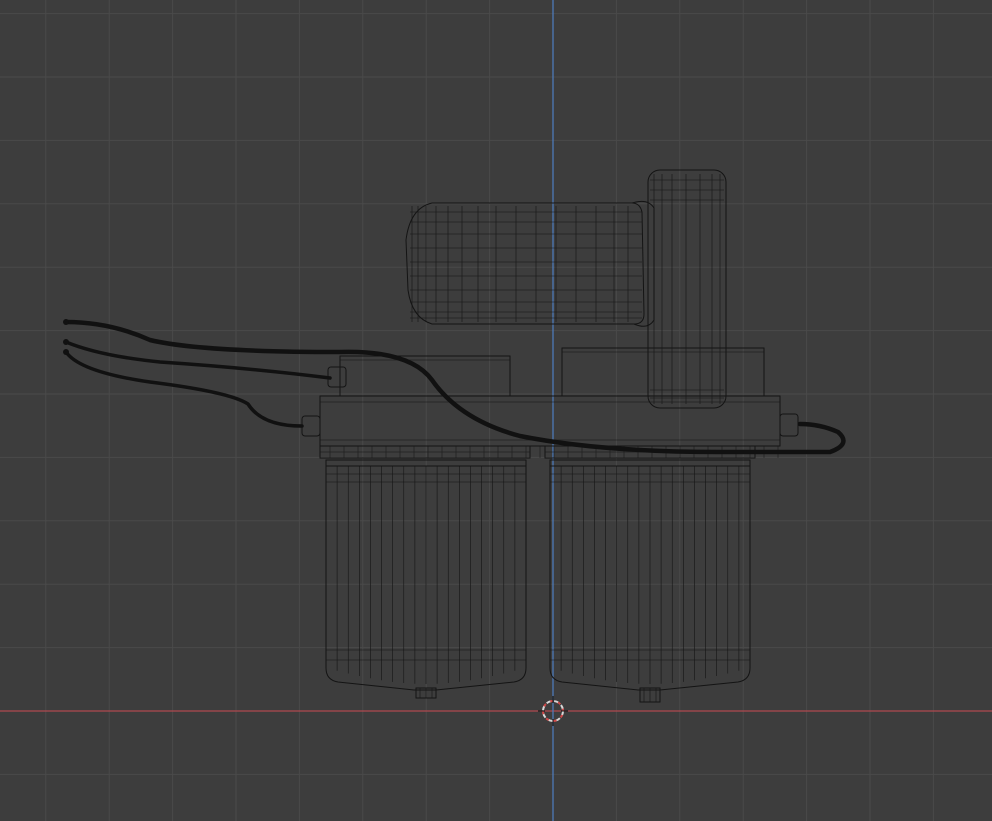 The height and width of the screenshot is (821, 992). What do you see at coordinates (425, 376) in the screenshot?
I see `mounting-block-left` at bounding box center [425, 376].